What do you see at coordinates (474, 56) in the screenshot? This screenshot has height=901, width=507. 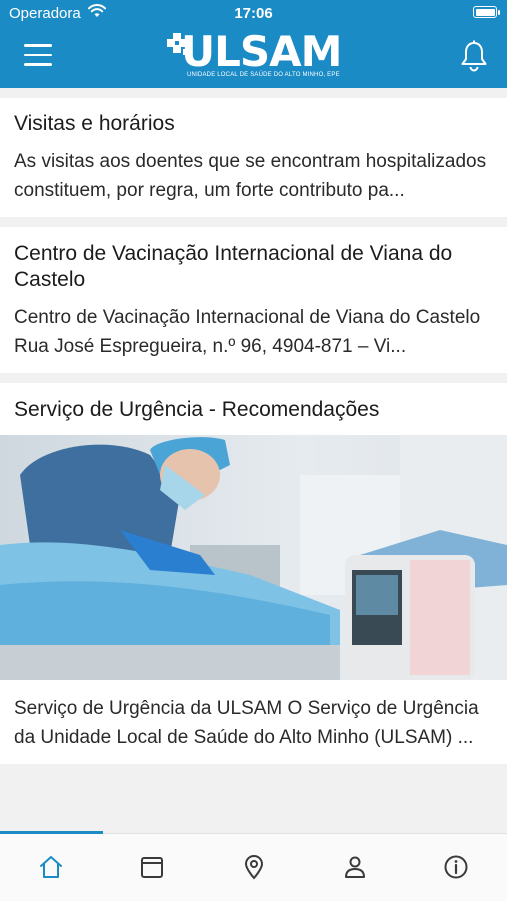 I see `bell-icon` at bounding box center [474, 56].